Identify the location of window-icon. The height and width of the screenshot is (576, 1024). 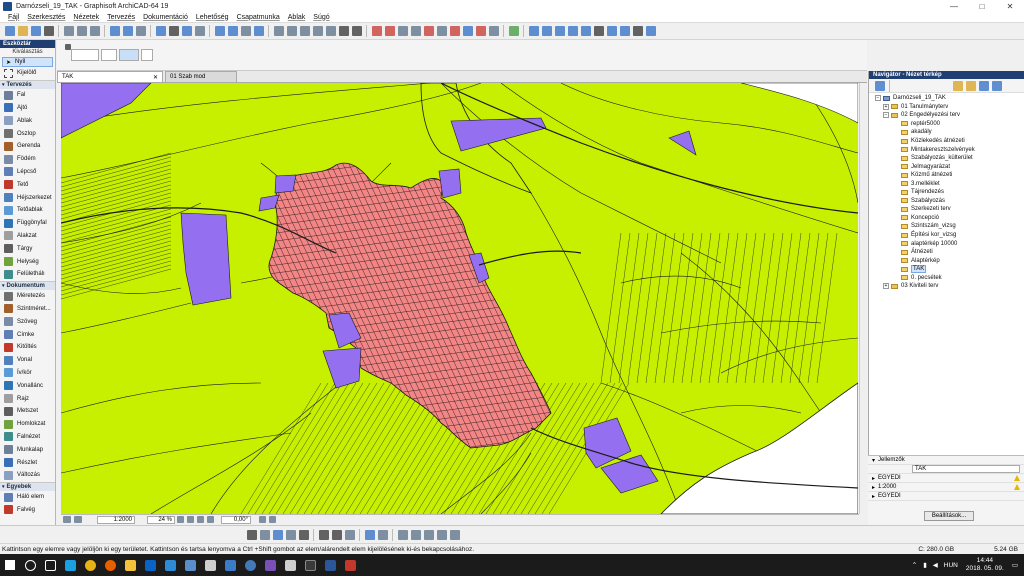
(66, 519).